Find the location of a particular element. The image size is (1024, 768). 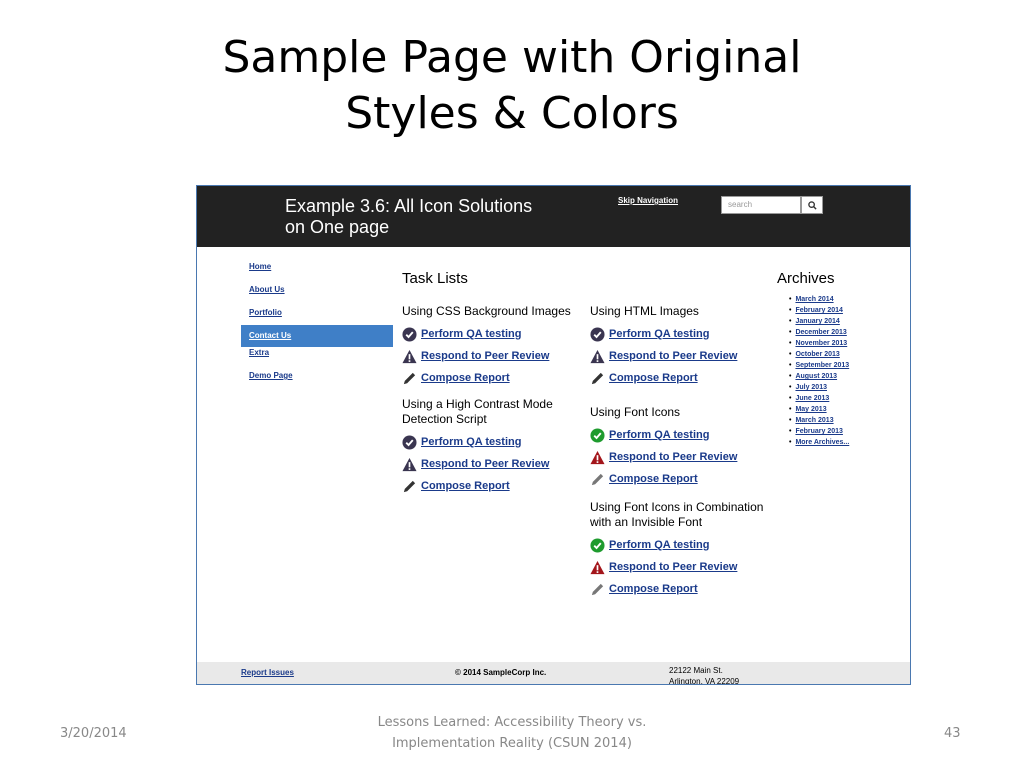

archive-link: • July 2013 is located at coordinates (819, 387).